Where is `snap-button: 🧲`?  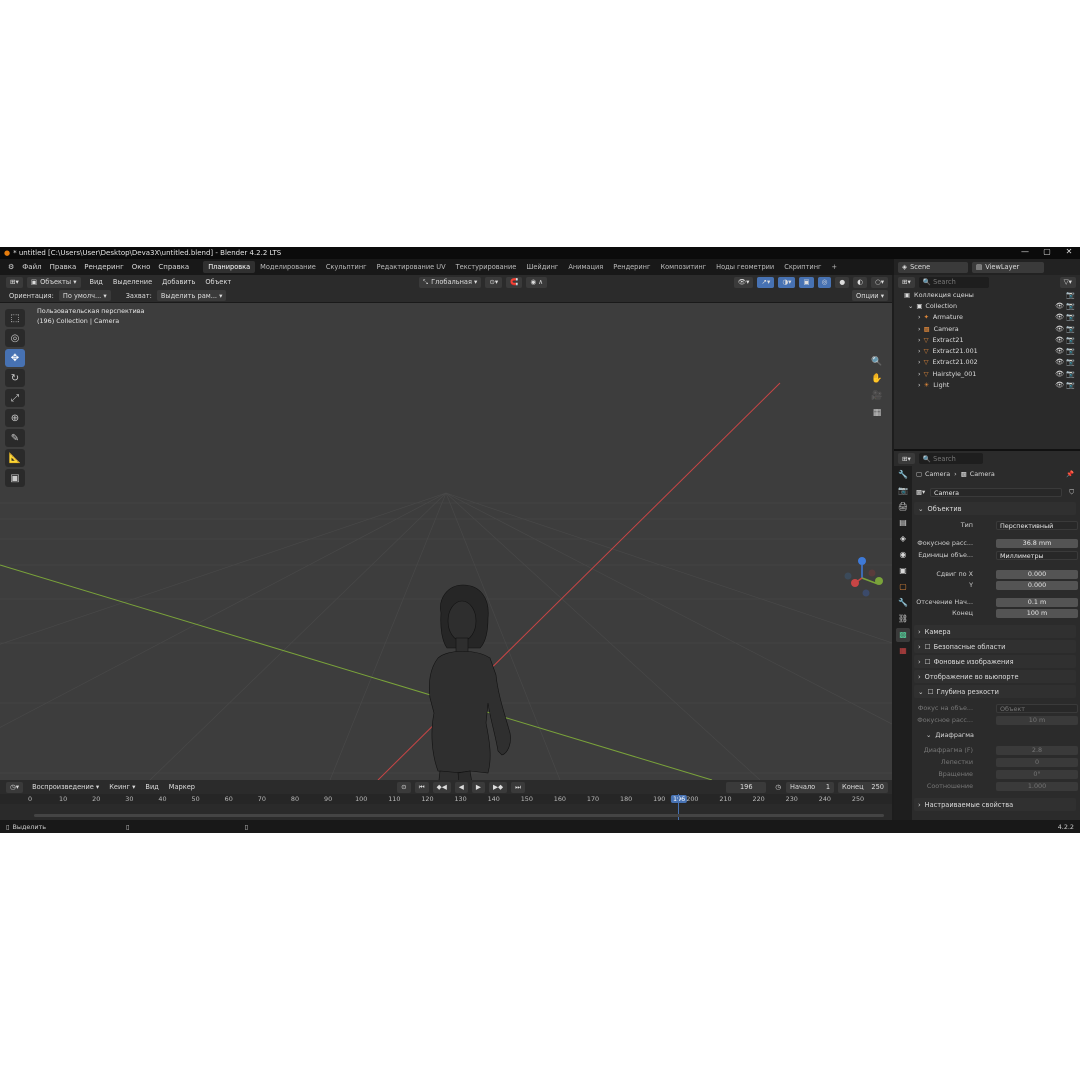
snap-button: 🧲 is located at coordinates (514, 282).